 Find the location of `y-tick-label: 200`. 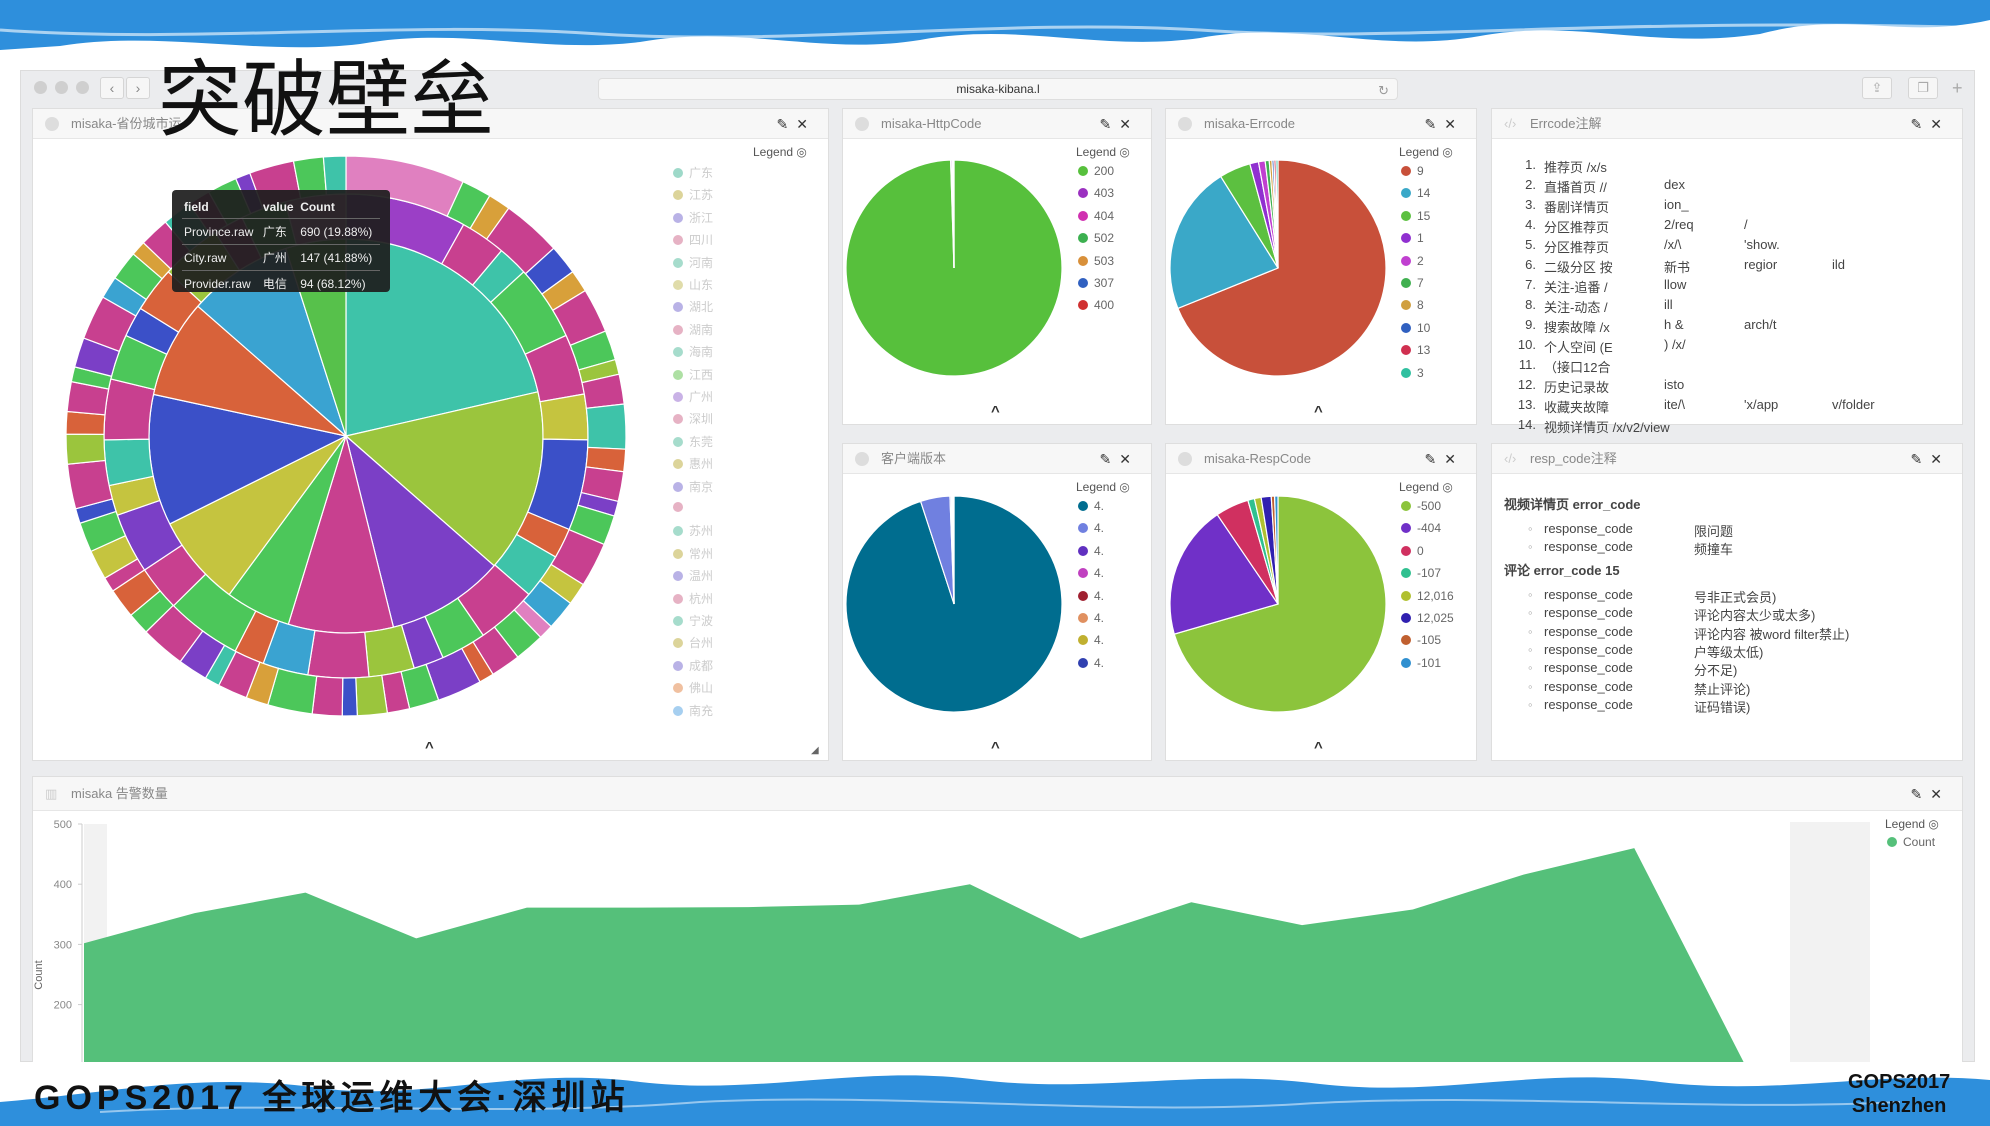

y-tick-label: 200 is located at coordinates (63, 1006).